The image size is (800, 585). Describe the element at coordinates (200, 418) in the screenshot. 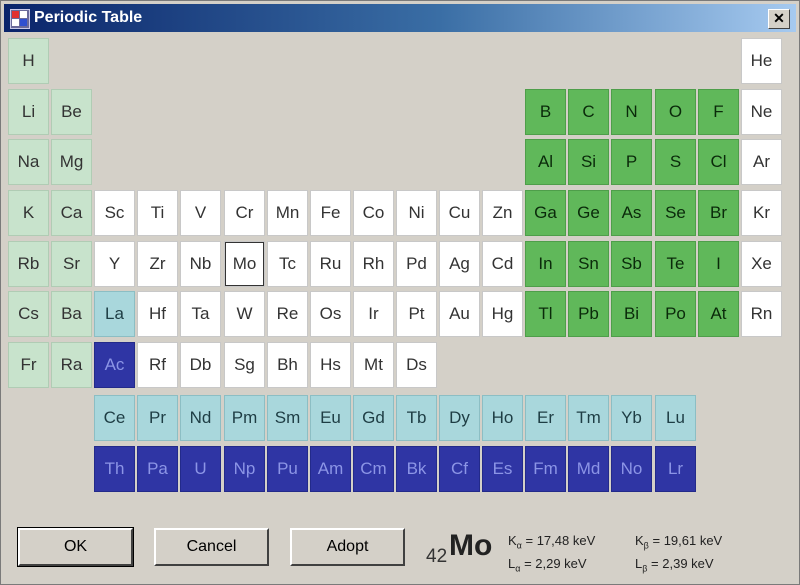

I see `element-cell-nd: Nd` at that location.